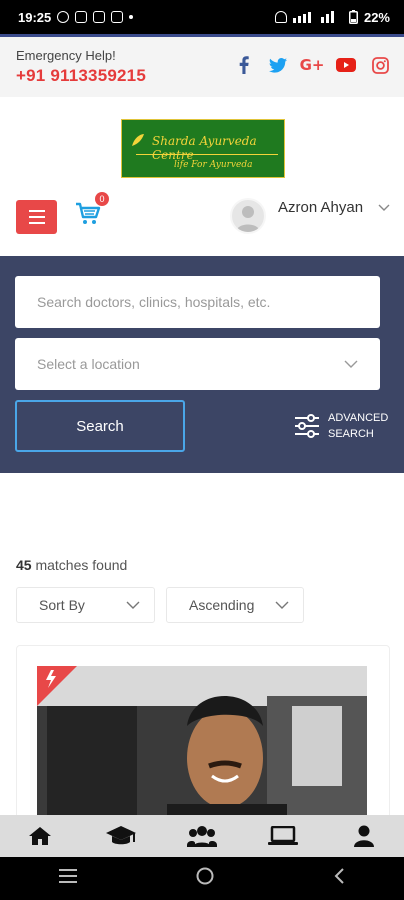  What do you see at coordinates (24, 565) in the screenshot?
I see `results-number: 45` at bounding box center [24, 565].